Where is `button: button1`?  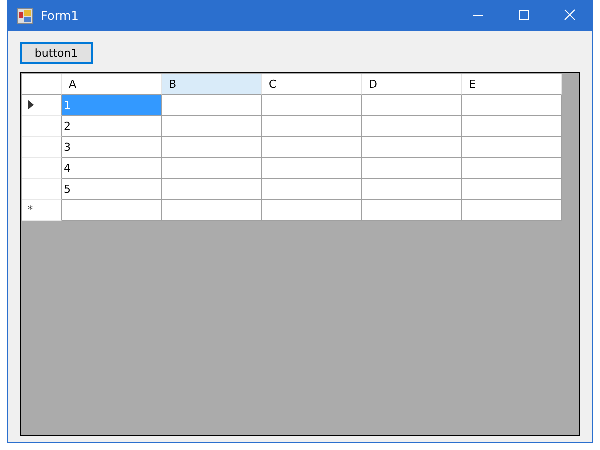
button: button1 is located at coordinates (56, 53).